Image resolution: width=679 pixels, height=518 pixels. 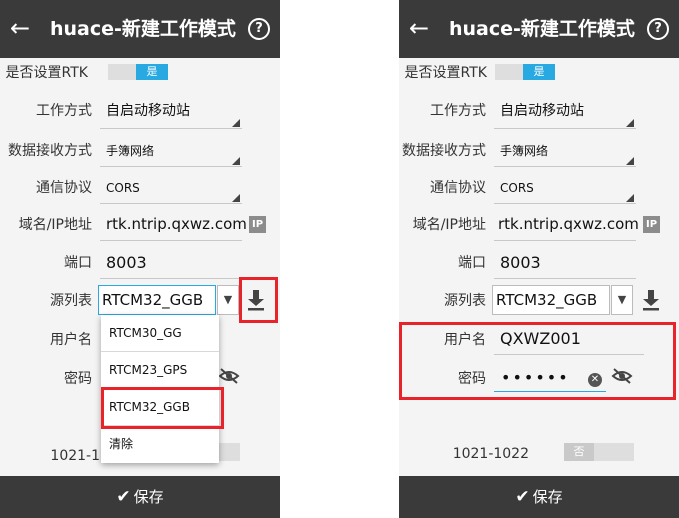 I want to click on password-label: 密码, so click(x=78, y=379).